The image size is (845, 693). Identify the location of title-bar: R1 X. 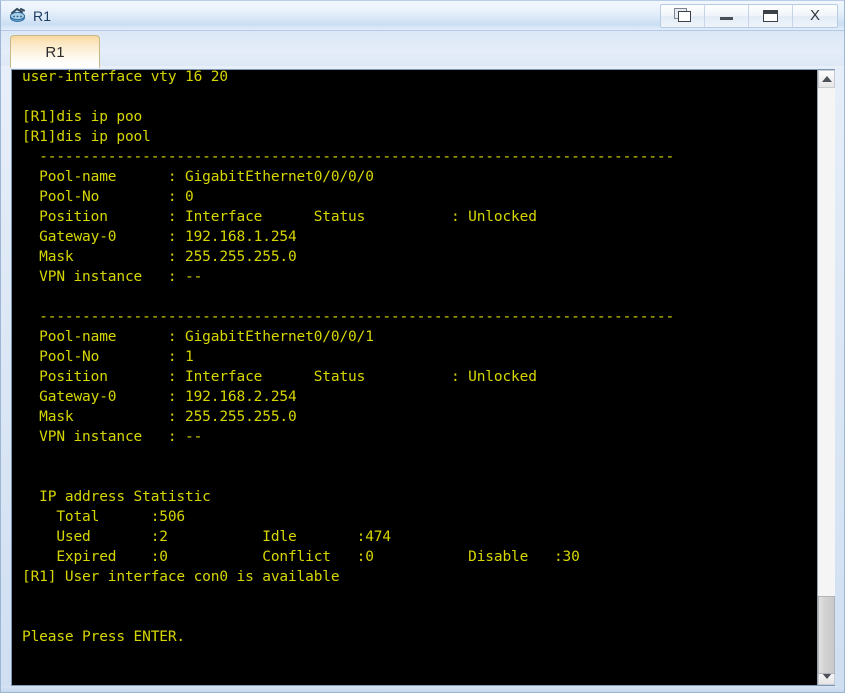
(422, 16).